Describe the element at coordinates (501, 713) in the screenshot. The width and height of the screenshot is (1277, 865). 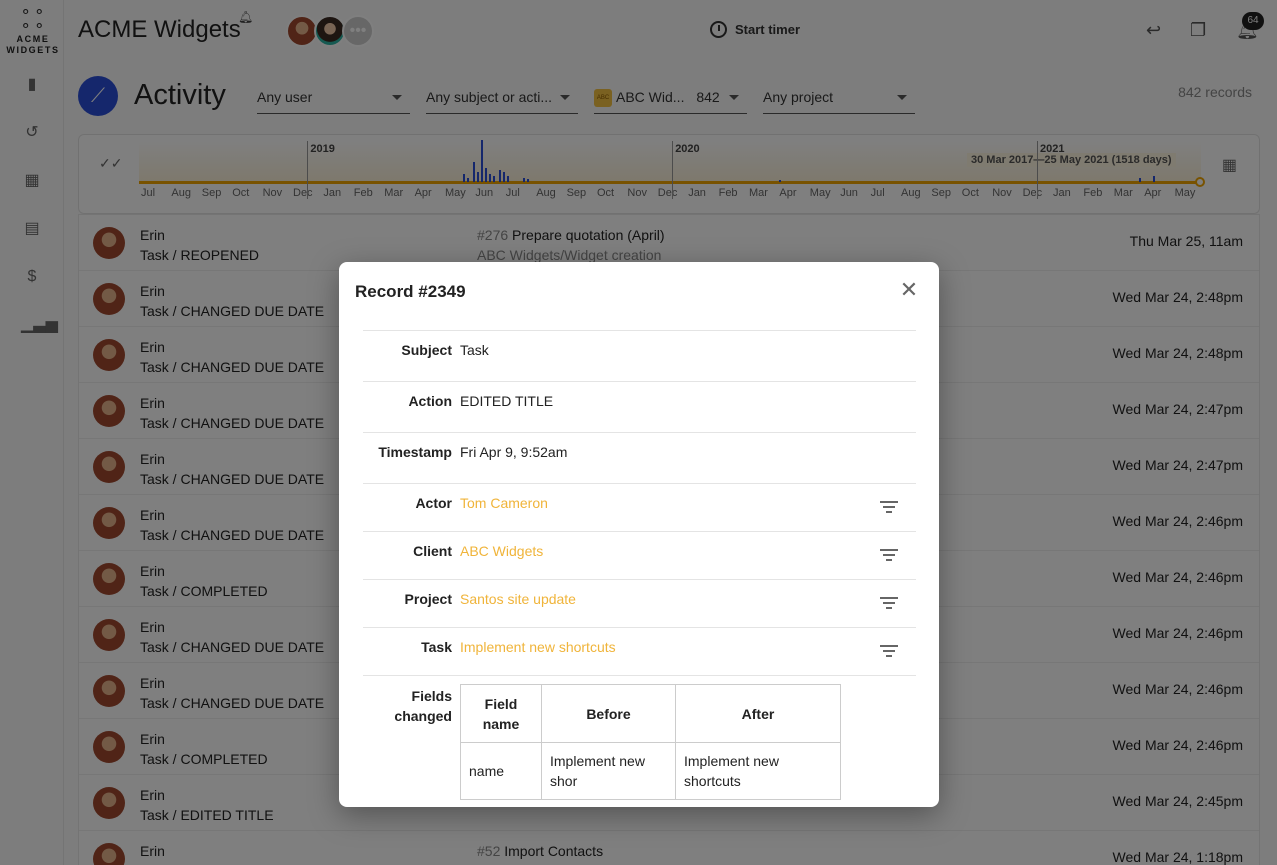
I see `col-header-field-name: Field name` at that location.